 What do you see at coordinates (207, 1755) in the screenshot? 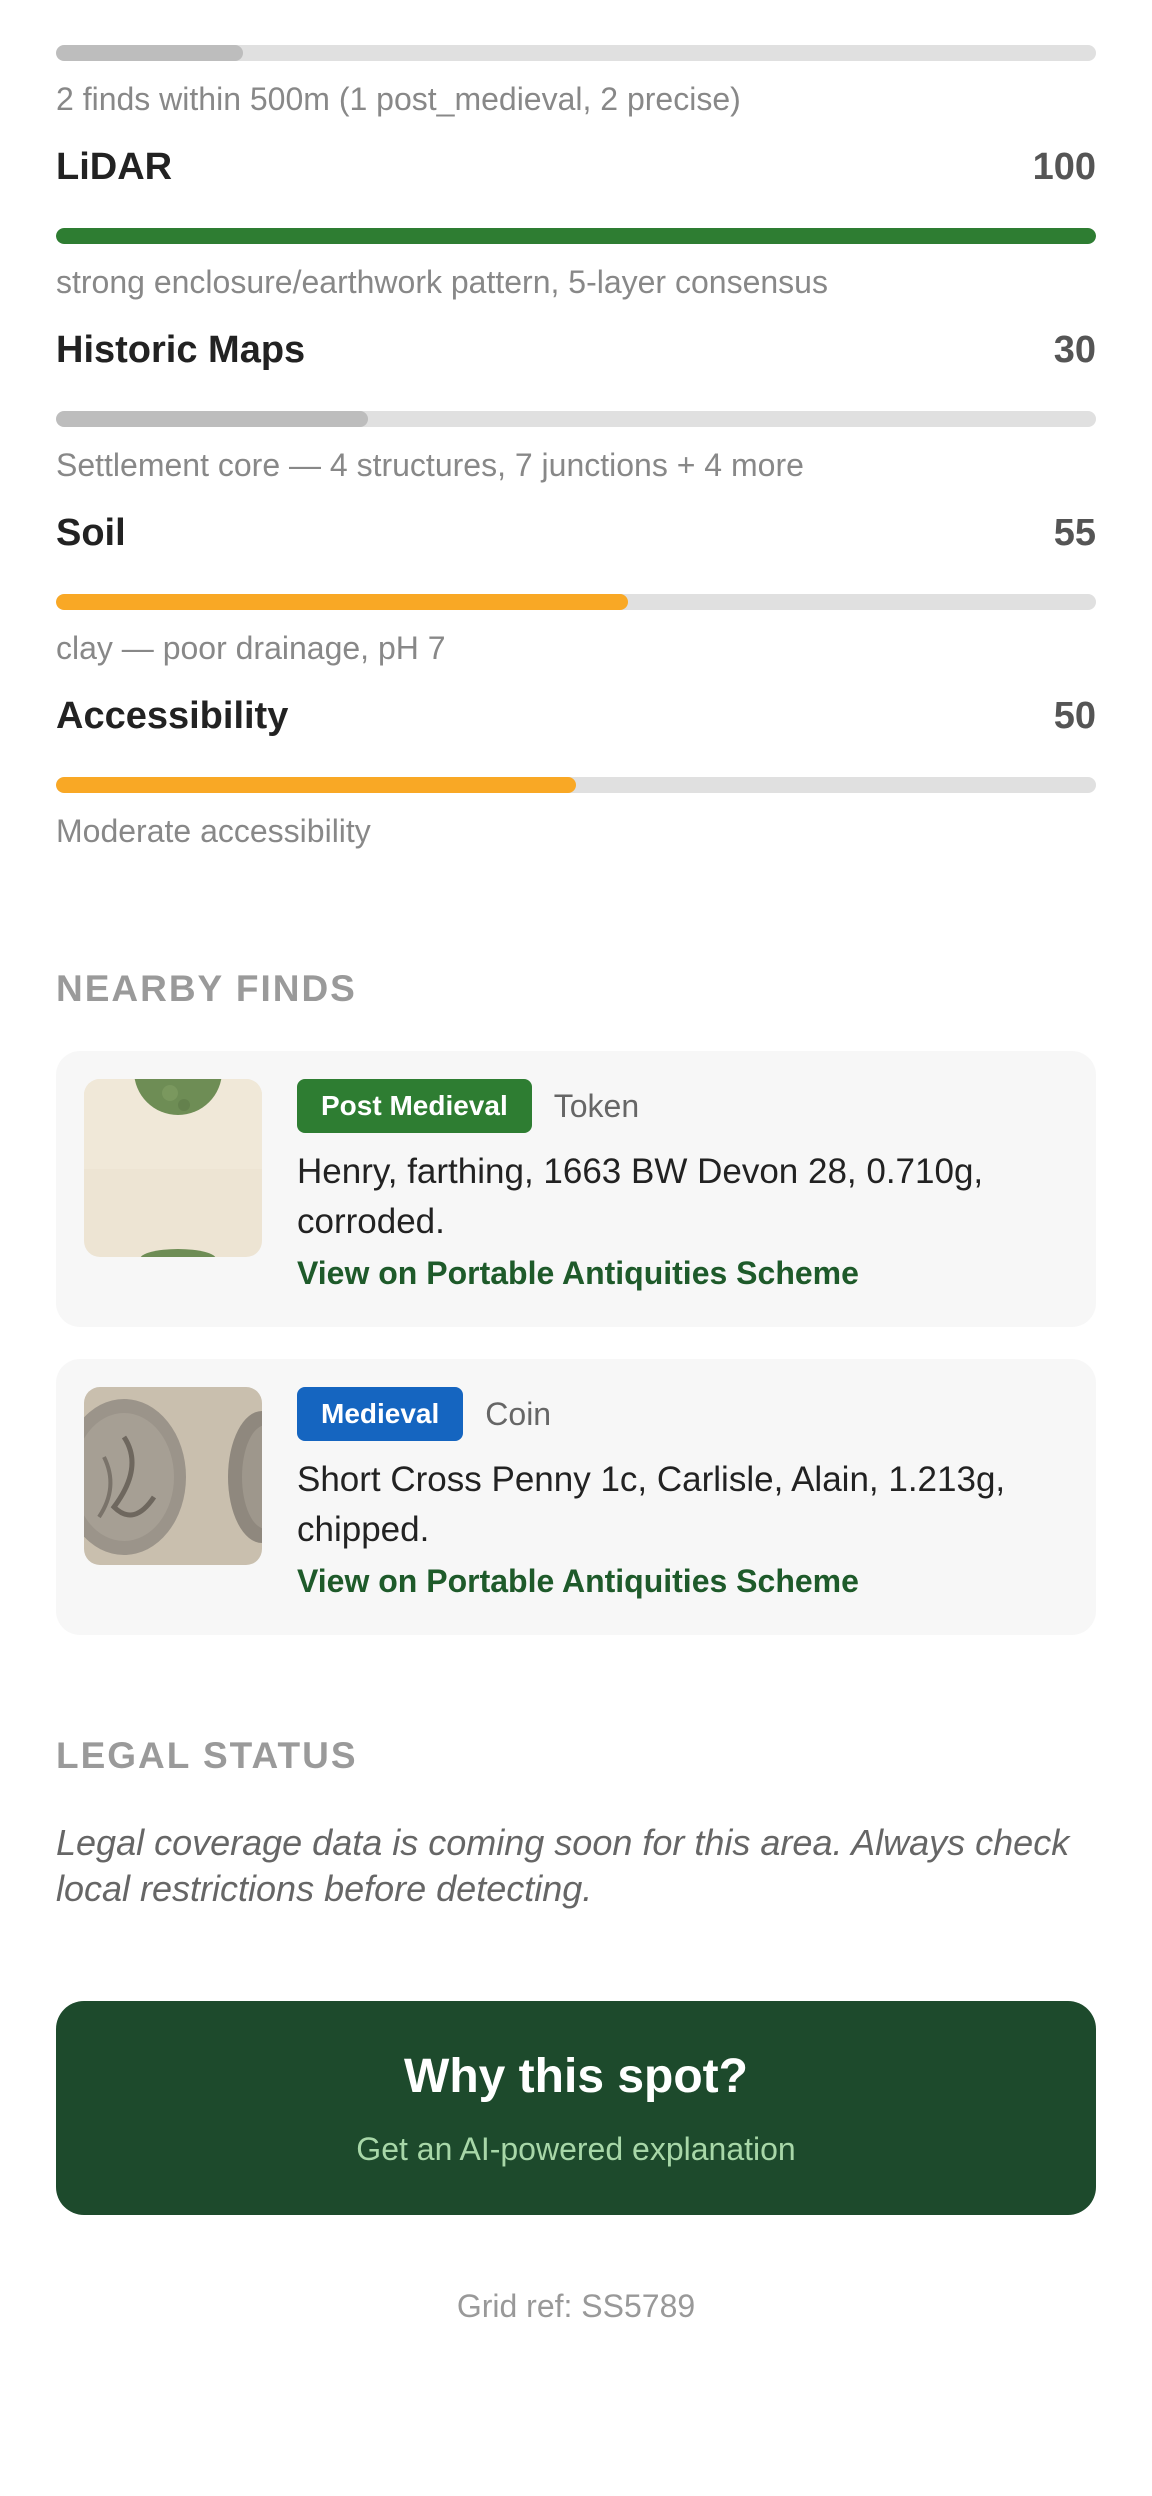
I see `legal-status-title: LEGAL STATUS` at bounding box center [207, 1755].